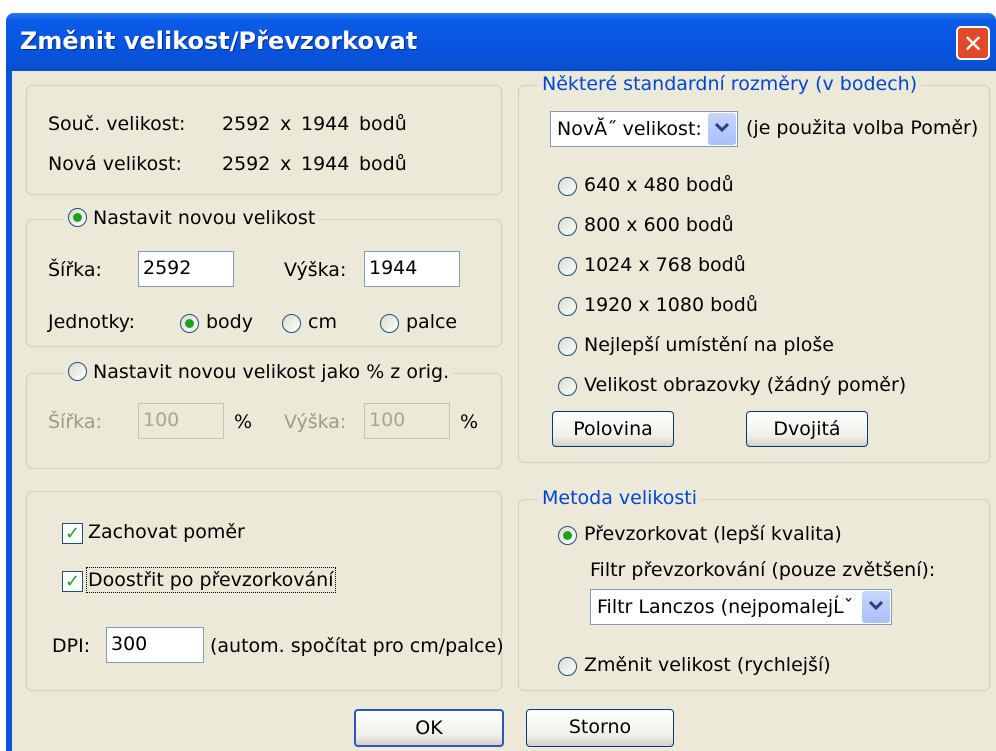  I want to click on close-button: ✕, so click(973, 43).